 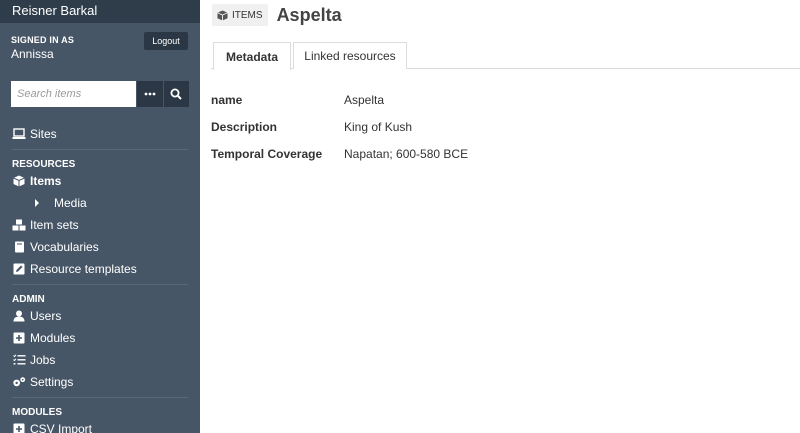 I want to click on sidebar-item-label: Vocabularies, so click(x=64, y=247).